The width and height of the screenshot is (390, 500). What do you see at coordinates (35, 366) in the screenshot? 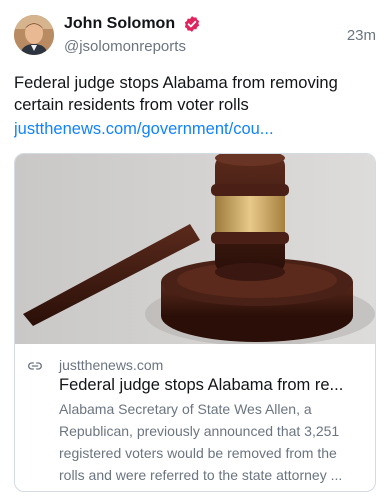
I see `link-icon` at bounding box center [35, 366].